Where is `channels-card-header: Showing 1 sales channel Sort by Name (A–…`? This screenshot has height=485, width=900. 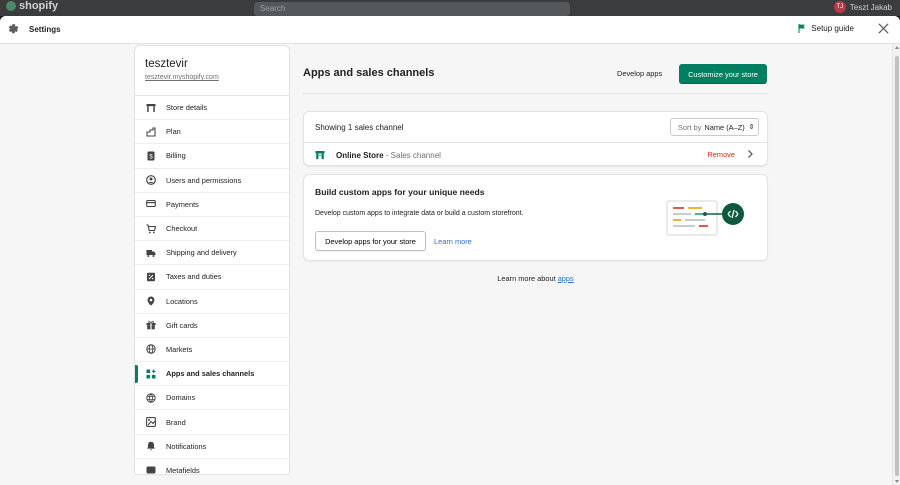
channels-card-header: Showing 1 sales channel Sort by Name (A–… is located at coordinates (535, 127).